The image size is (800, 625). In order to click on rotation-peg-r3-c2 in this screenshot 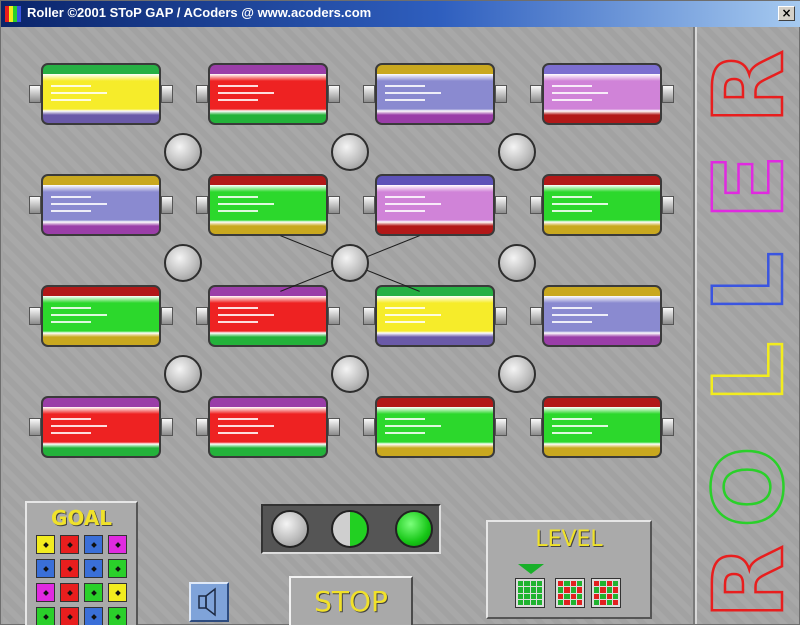, I will do `click(350, 374)`.